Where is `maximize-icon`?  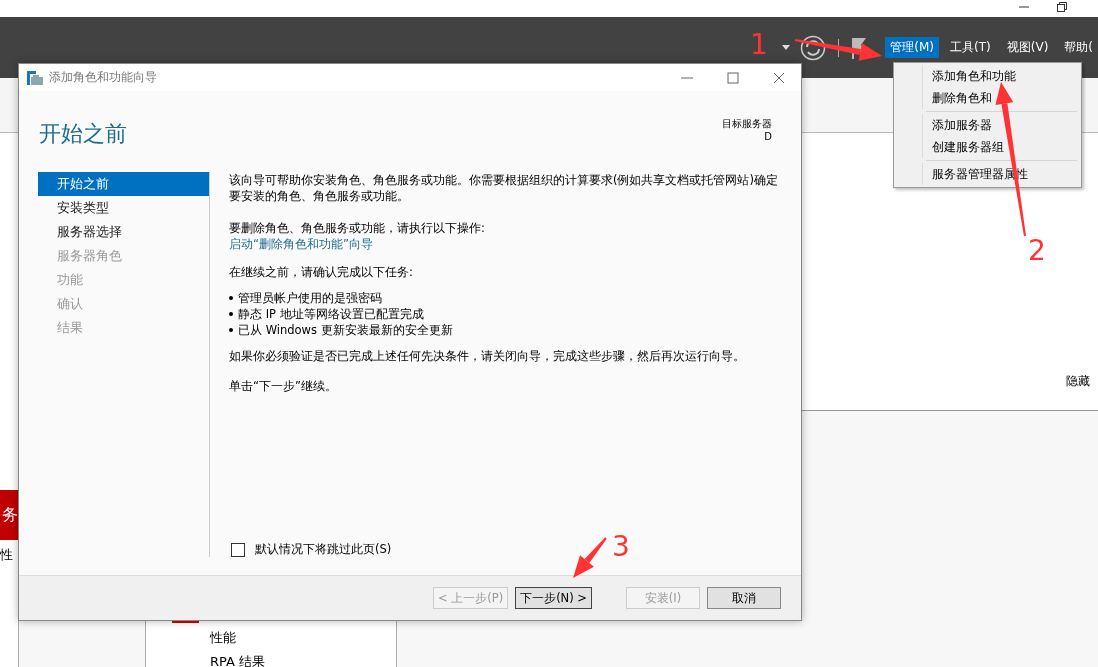
maximize-icon is located at coordinates (733, 77).